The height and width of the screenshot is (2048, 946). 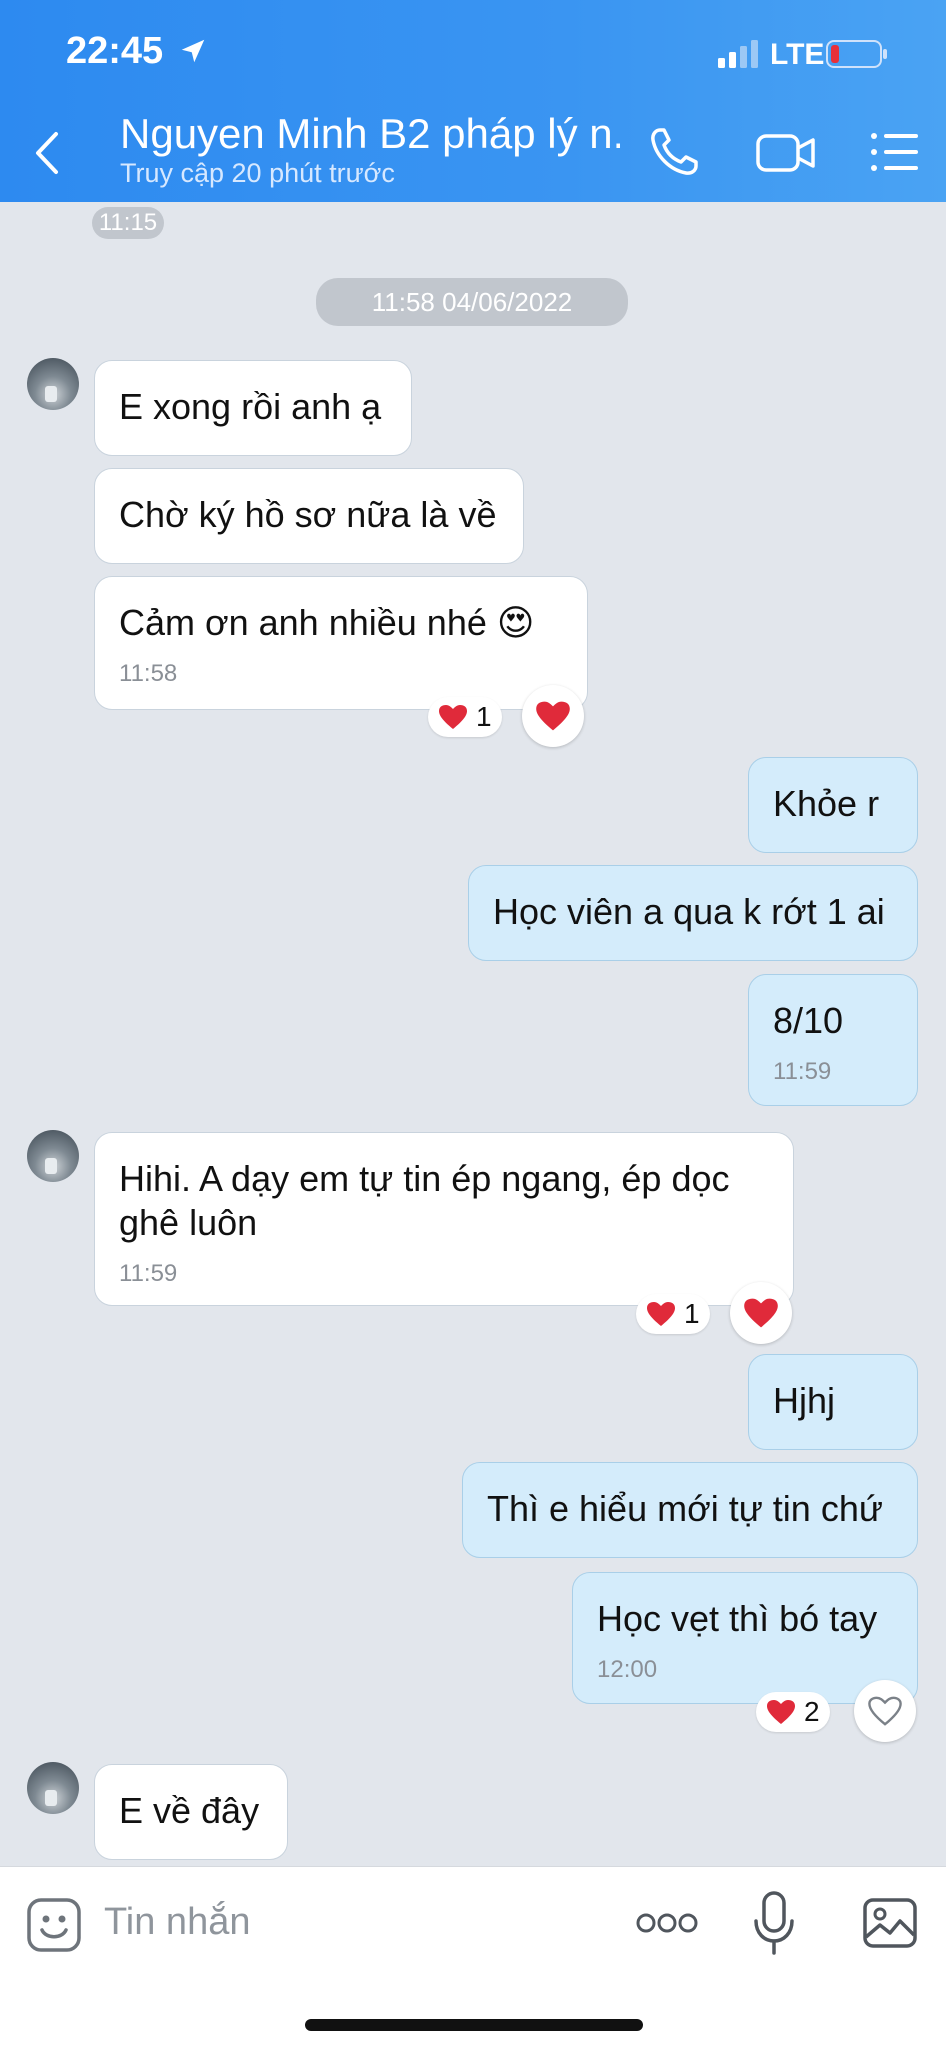 I want to click on message-text: Cảm ơn anh nhiều nhé 😍, so click(x=327, y=622).